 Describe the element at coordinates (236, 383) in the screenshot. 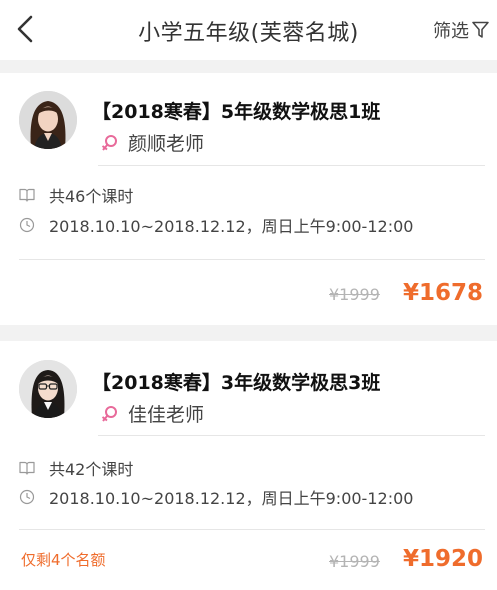

I see `course-title: 【2018寒春】3年级数学极思3班` at that location.